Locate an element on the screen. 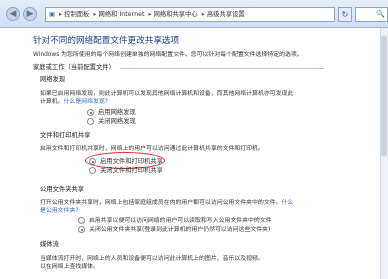  public-folder-sharing-on-radio is located at coordinates (81, 220).